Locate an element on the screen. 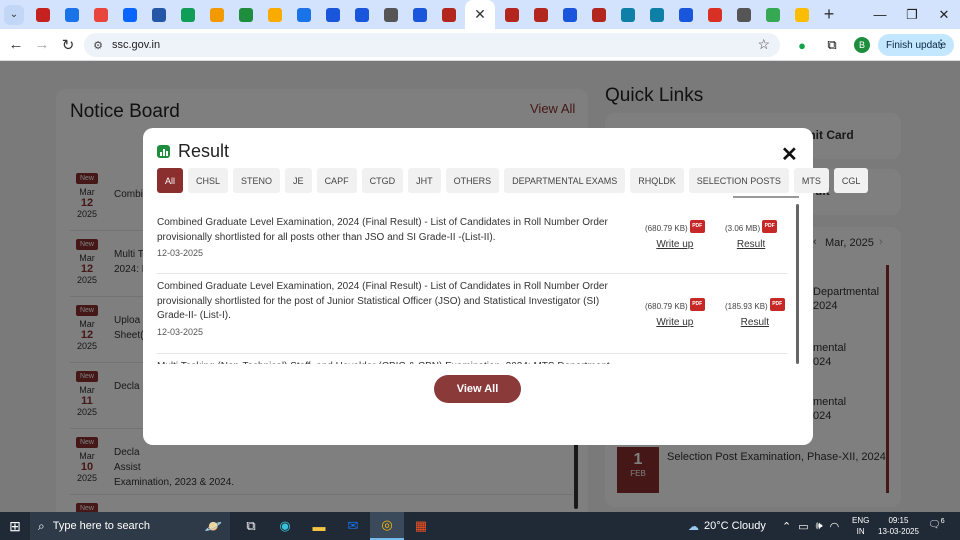  yellow-favicon is located at coordinates (801, 14).